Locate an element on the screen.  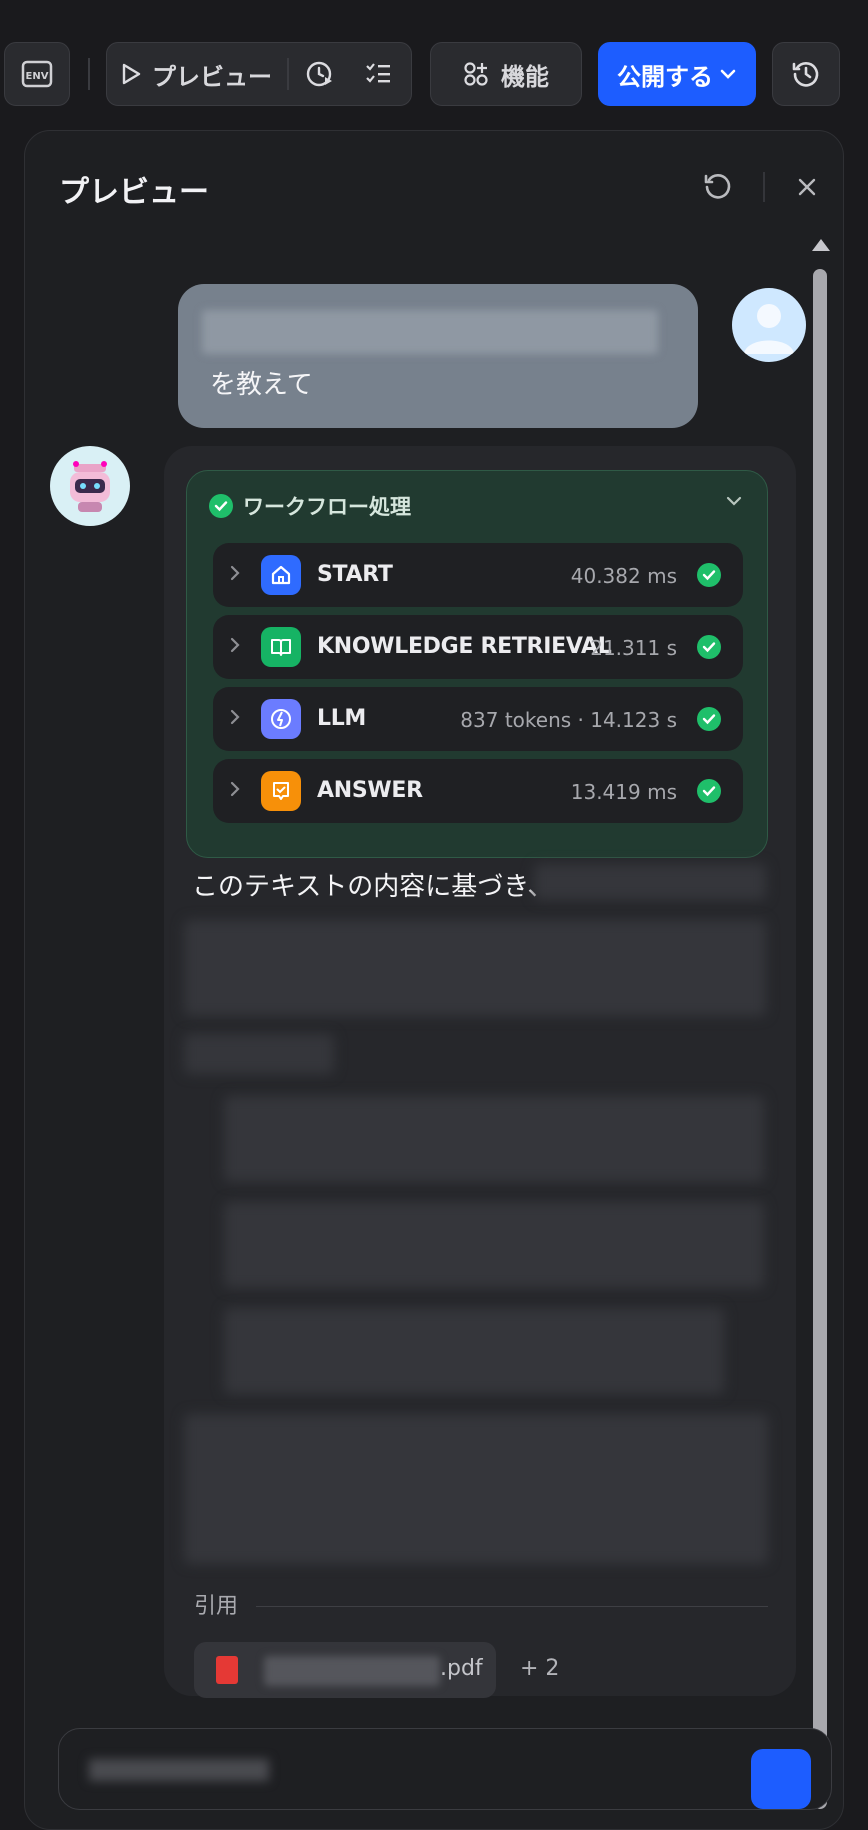
preview-button: プレビュー is located at coordinates (196, 74).